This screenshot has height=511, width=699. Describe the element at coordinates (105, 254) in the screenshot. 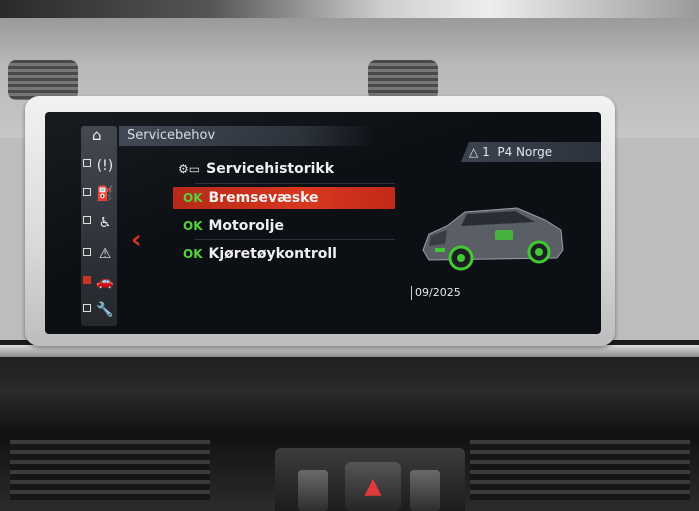

I see `warning-triangle-icon: ⚠` at that location.